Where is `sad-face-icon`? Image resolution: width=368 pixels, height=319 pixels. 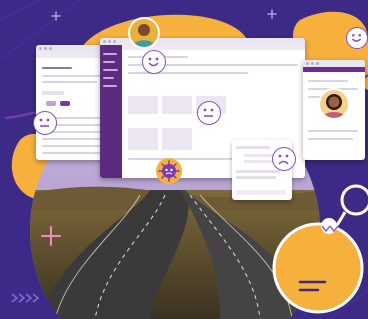 sad-face-icon is located at coordinates (284, 159).